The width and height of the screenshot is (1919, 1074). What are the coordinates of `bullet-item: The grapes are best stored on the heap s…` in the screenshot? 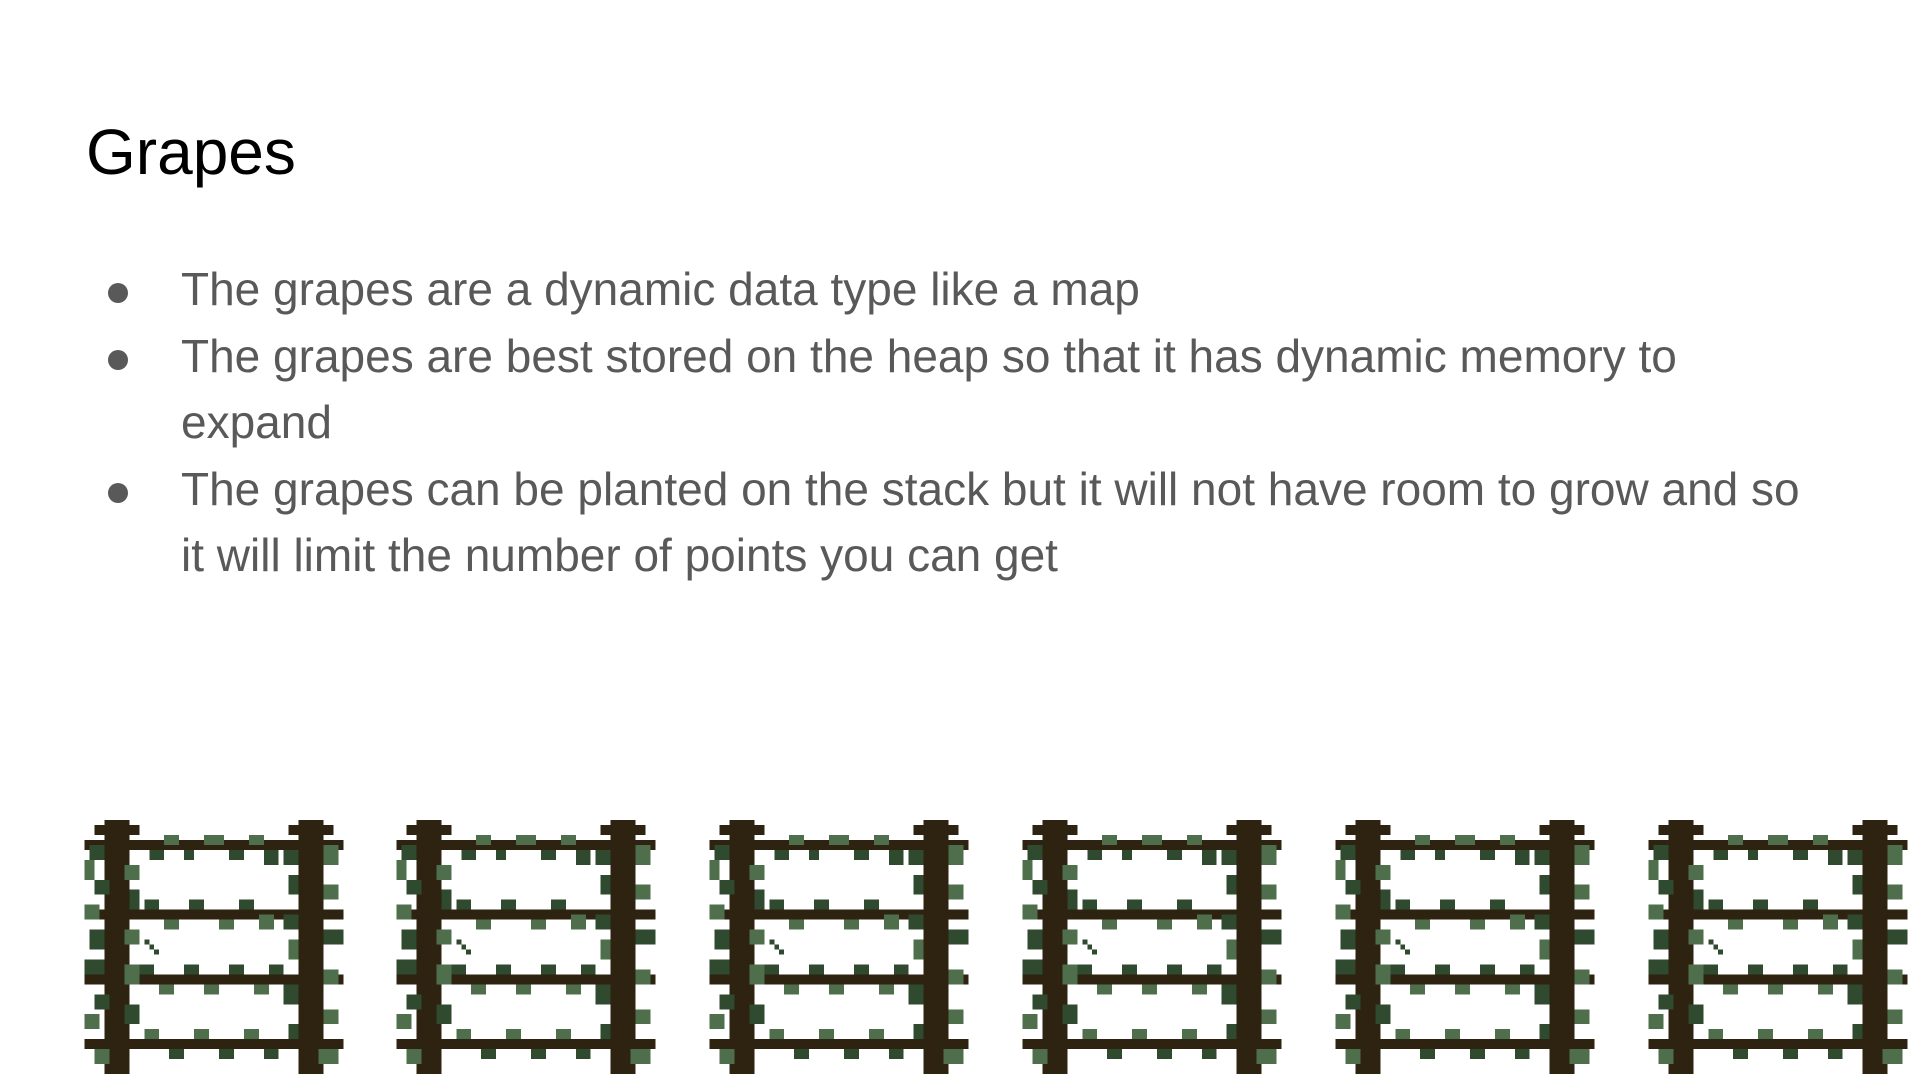 It's located at (915, 389).